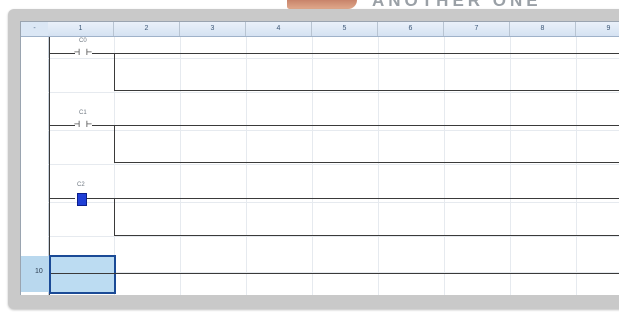  What do you see at coordinates (411, 29) in the screenshot?
I see `column-header-6: 6` at bounding box center [411, 29].